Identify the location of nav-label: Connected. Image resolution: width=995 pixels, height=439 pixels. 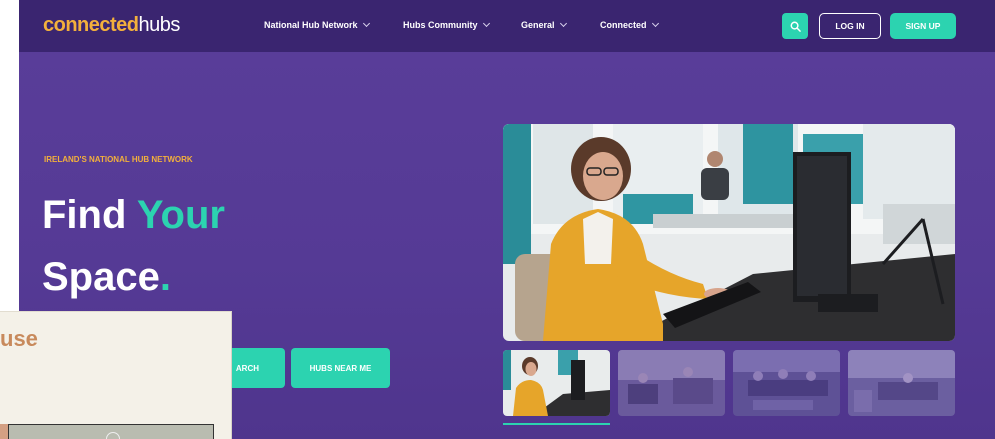
(623, 25).